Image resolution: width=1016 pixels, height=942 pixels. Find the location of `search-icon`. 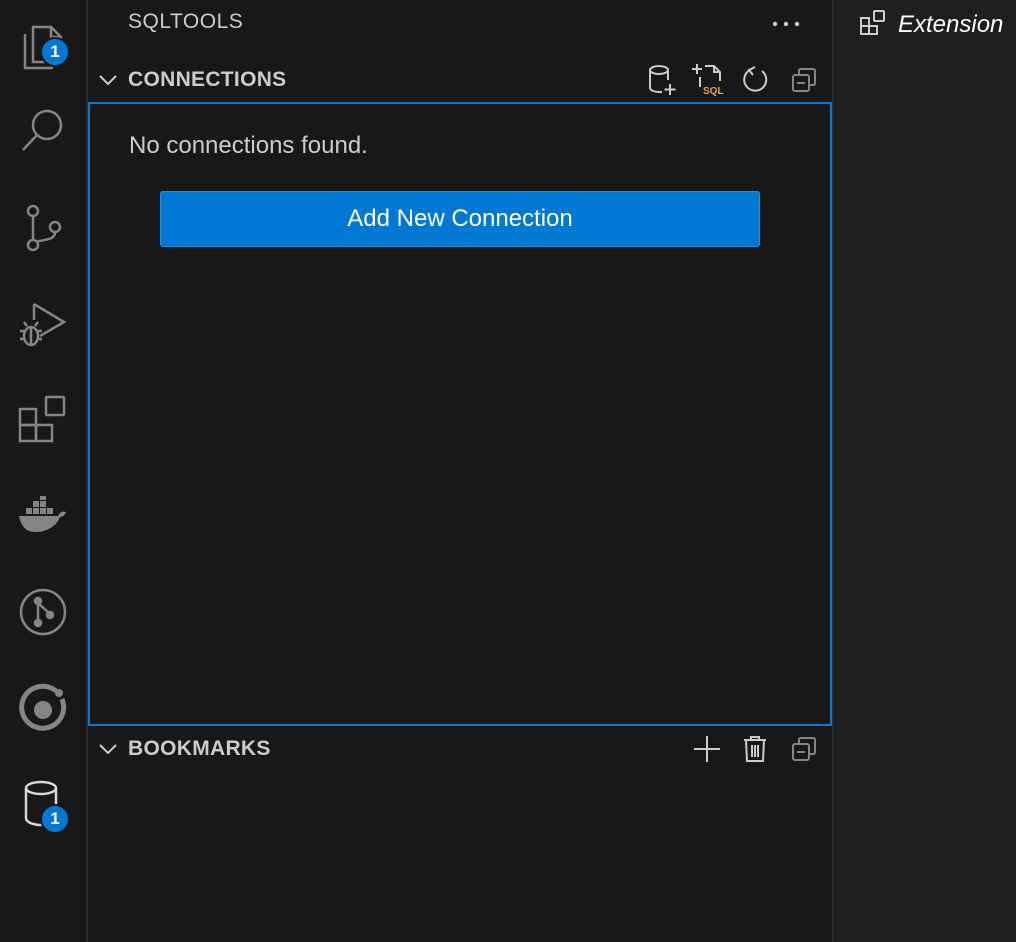

search-icon is located at coordinates (42, 130).